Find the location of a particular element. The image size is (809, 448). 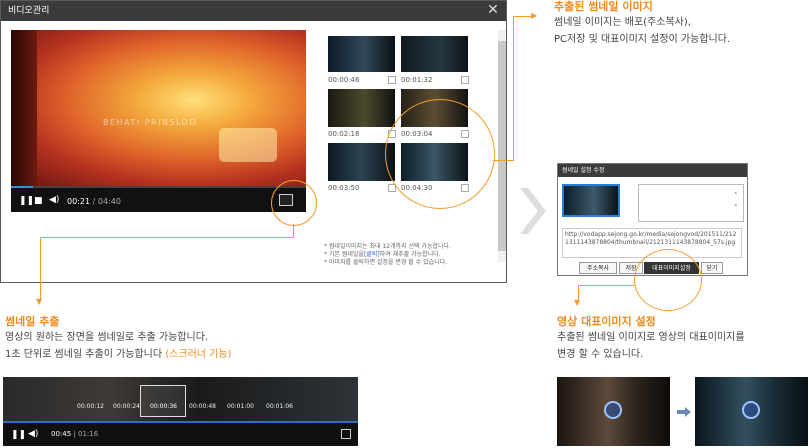

chevron-down-icon: ˅ is located at coordinates (736, 208).